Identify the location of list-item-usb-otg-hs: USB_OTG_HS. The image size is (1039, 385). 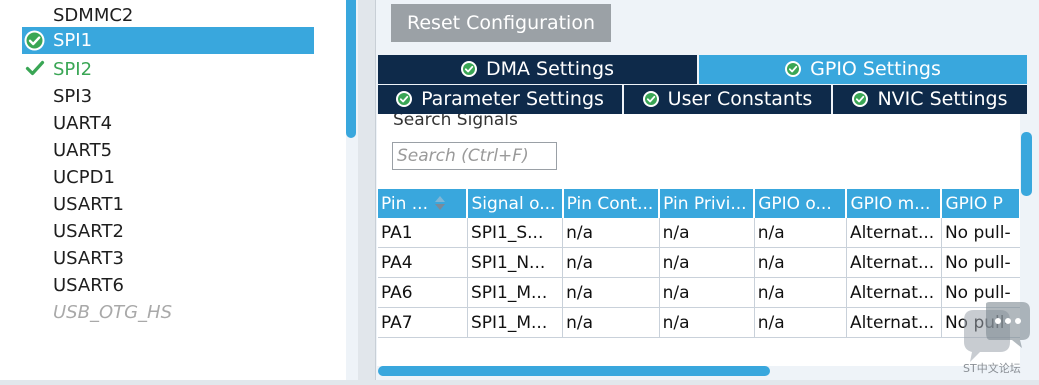
(168, 312).